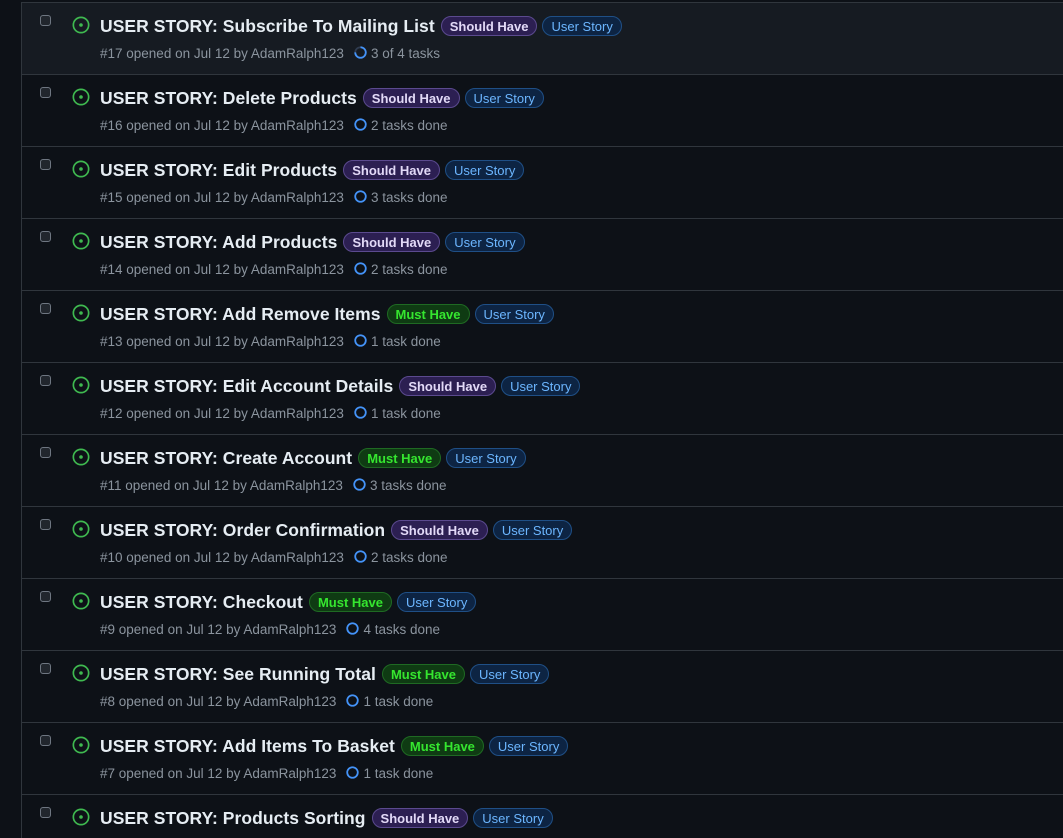  Describe the element at coordinates (242, 530) in the screenshot. I see `issue-title-link: USER STORY: Order Confirmation` at that location.